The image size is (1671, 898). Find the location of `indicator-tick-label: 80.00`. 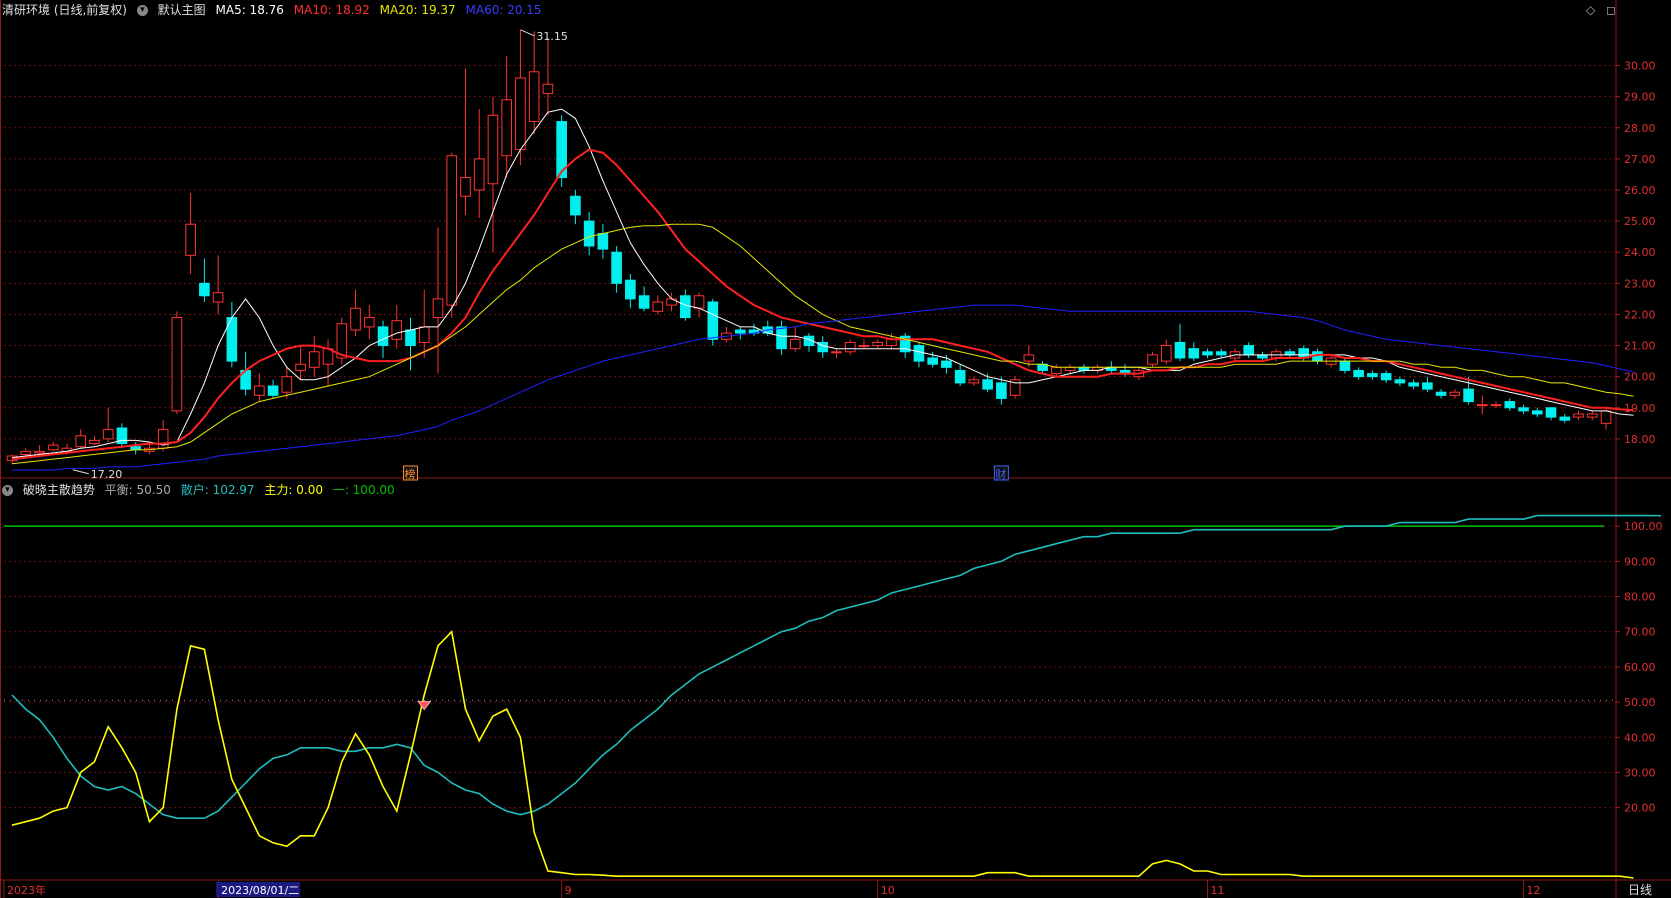

indicator-tick-label: 80.00 is located at coordinates (1640, 597).